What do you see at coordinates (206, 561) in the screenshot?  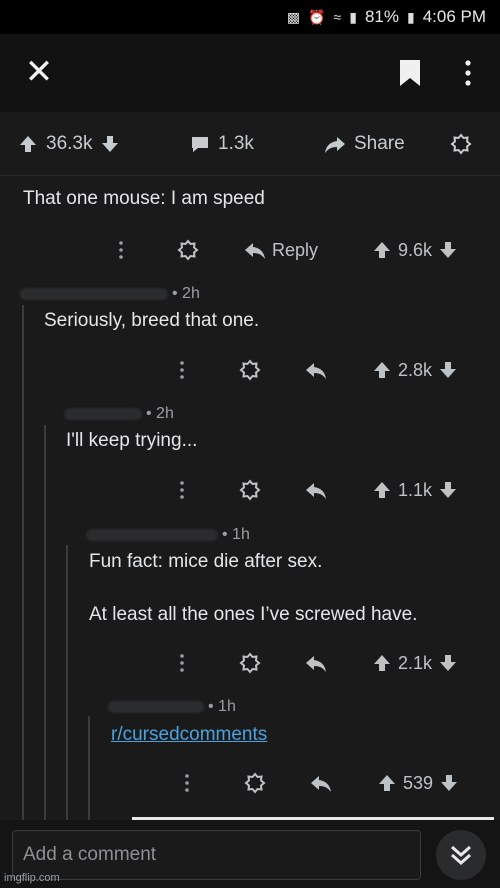 I see `comment-text: Fun fact: mice die after sex.` at bounding box center [206, 561].